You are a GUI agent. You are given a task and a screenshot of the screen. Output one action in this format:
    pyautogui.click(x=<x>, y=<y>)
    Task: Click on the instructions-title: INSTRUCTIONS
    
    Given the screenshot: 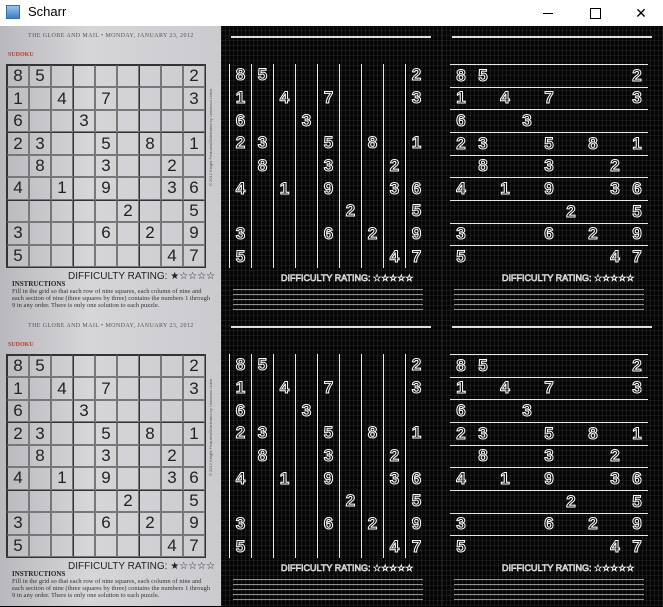 What is the action you would take?
    pyautogui.click(x=39, y=574)
    